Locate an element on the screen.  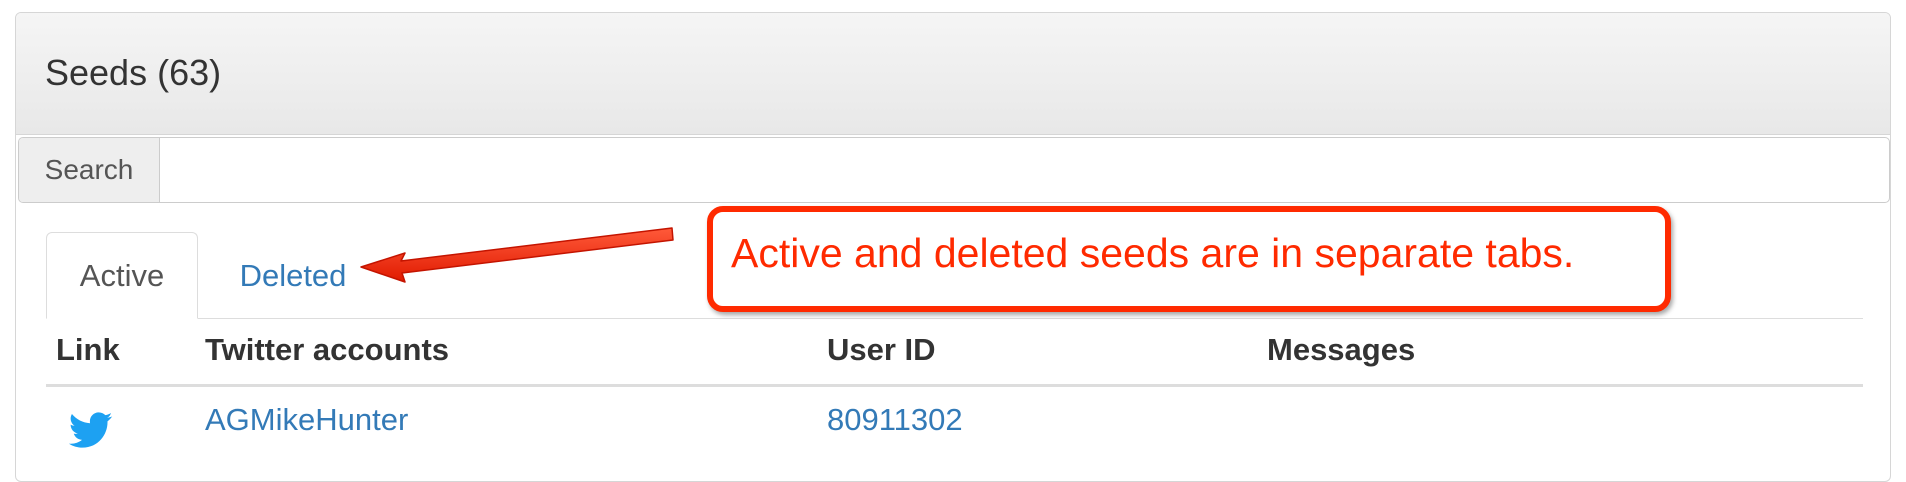
column-header-link: Link is located at coordinates (88, 349).